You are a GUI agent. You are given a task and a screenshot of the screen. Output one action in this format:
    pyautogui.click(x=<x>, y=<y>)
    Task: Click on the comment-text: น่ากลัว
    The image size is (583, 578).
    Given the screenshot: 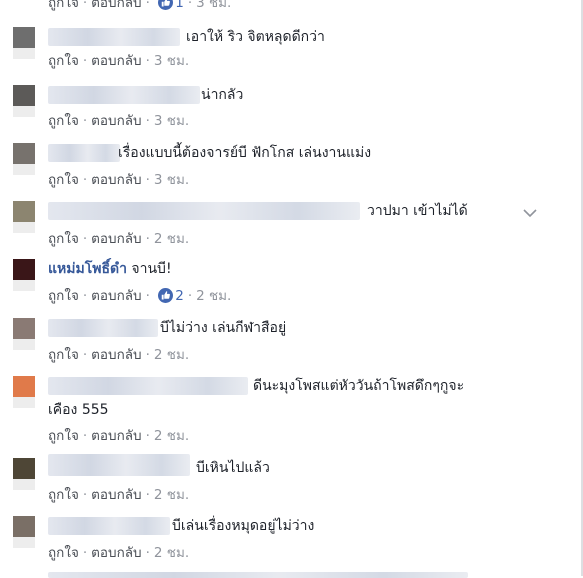 What is the action you would take?
    pyautogui.click(x=222, y=95)
    